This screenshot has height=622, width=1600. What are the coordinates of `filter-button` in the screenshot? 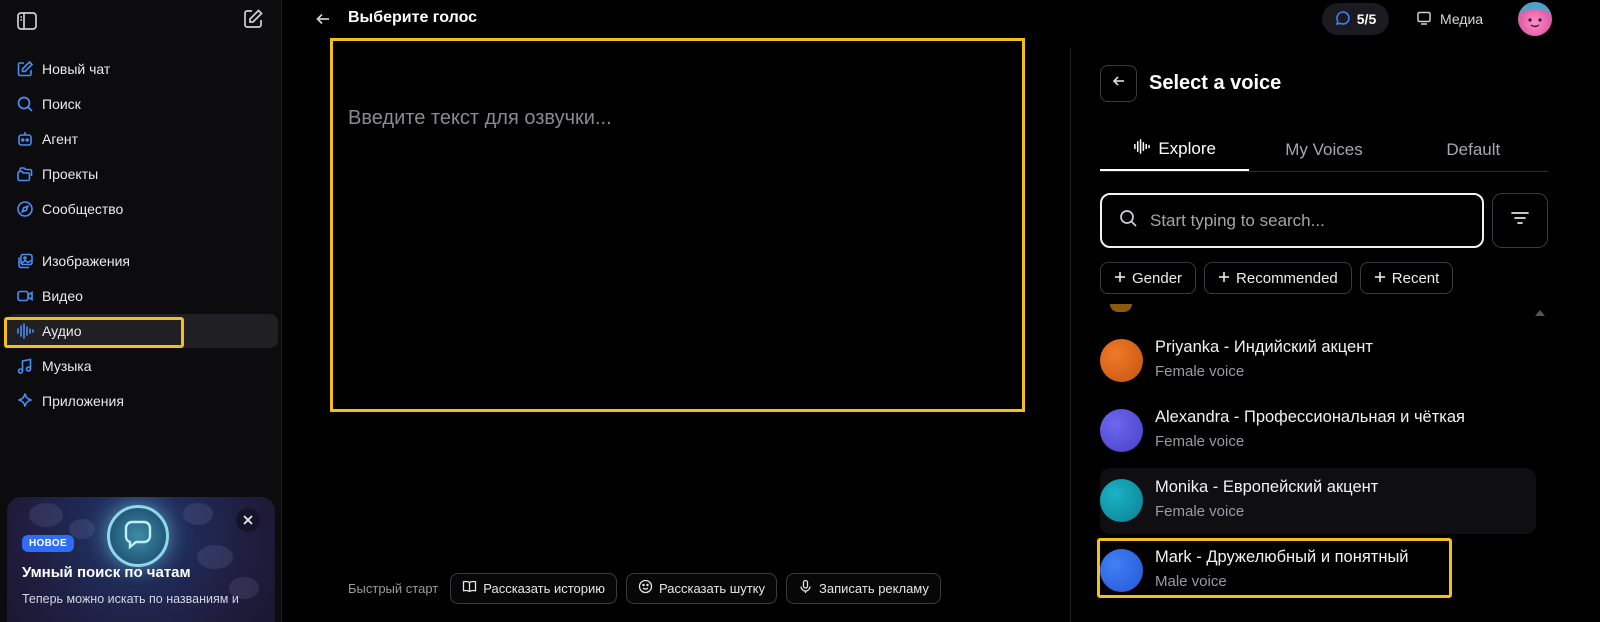 It's located at (1520, 220).